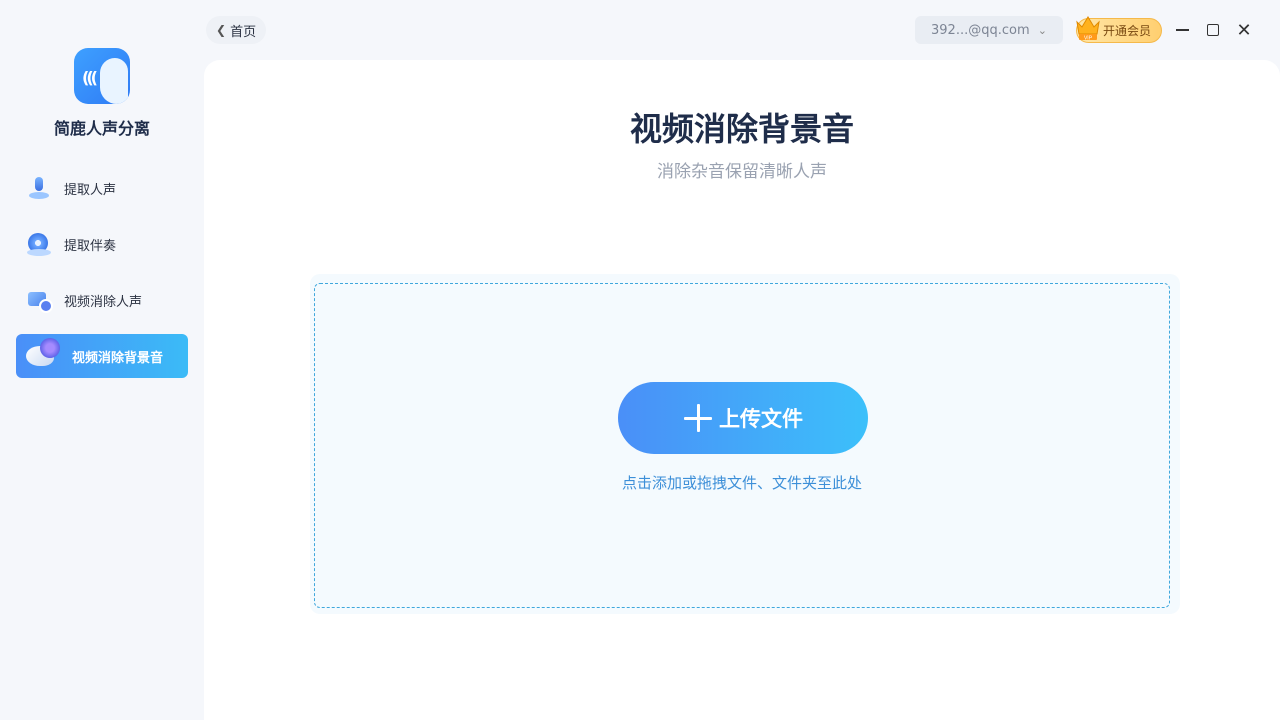 The width and height of the screenshot is (1280, 720). Describe the element at coordinates (1088, 29) in the screenshot. I see `crown-icon: VIP` at that location.